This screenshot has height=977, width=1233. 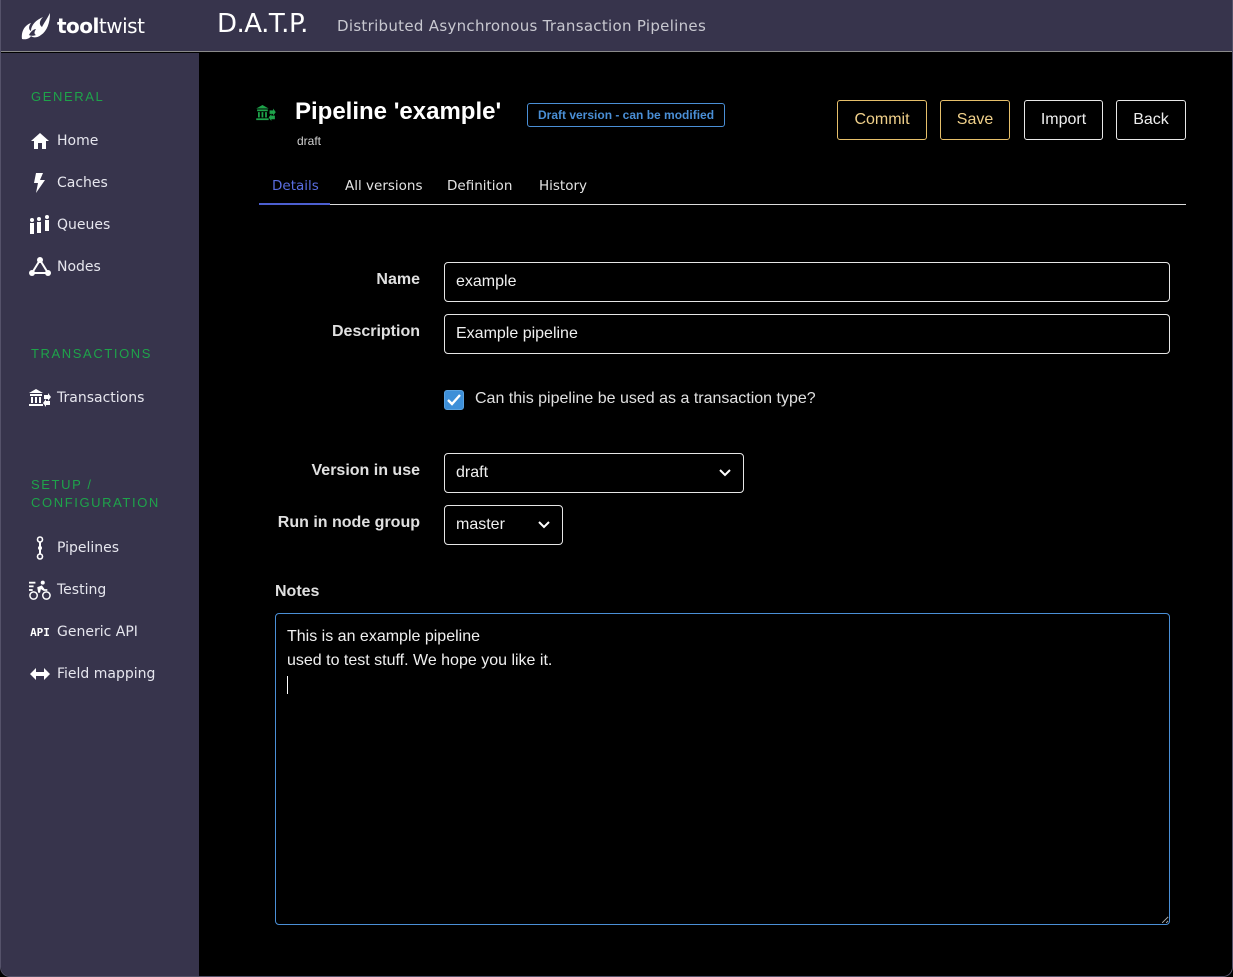 I want to click on sidebar-item-label: Queues, so click(x=84, y=225).